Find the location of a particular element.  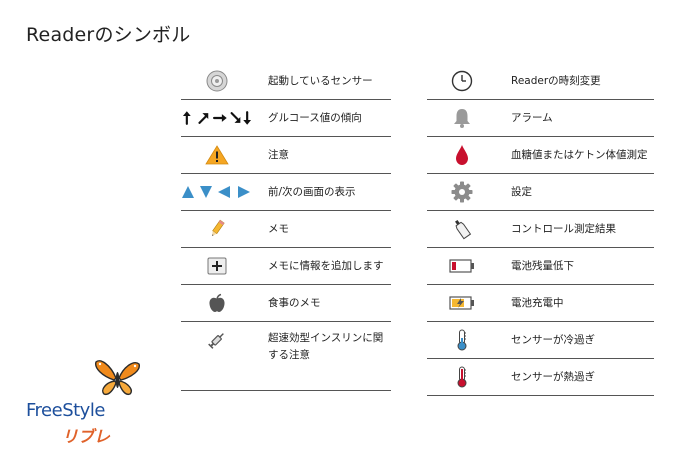

caution-icon is located at coordinates (217, 155).